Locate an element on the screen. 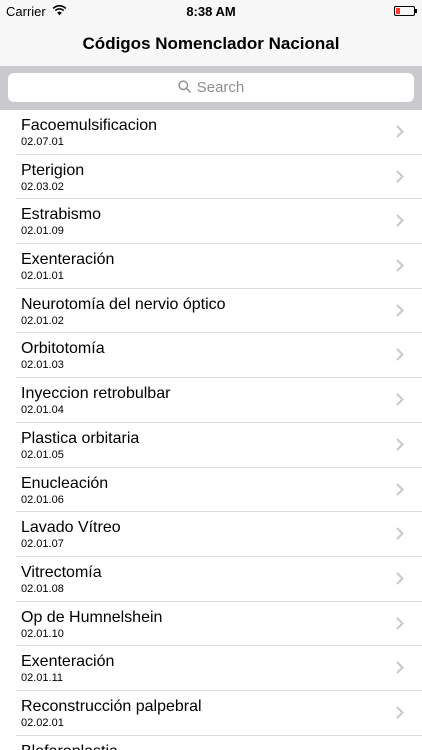  item-code: 02.01.09 is located at coordinates (42, 231).